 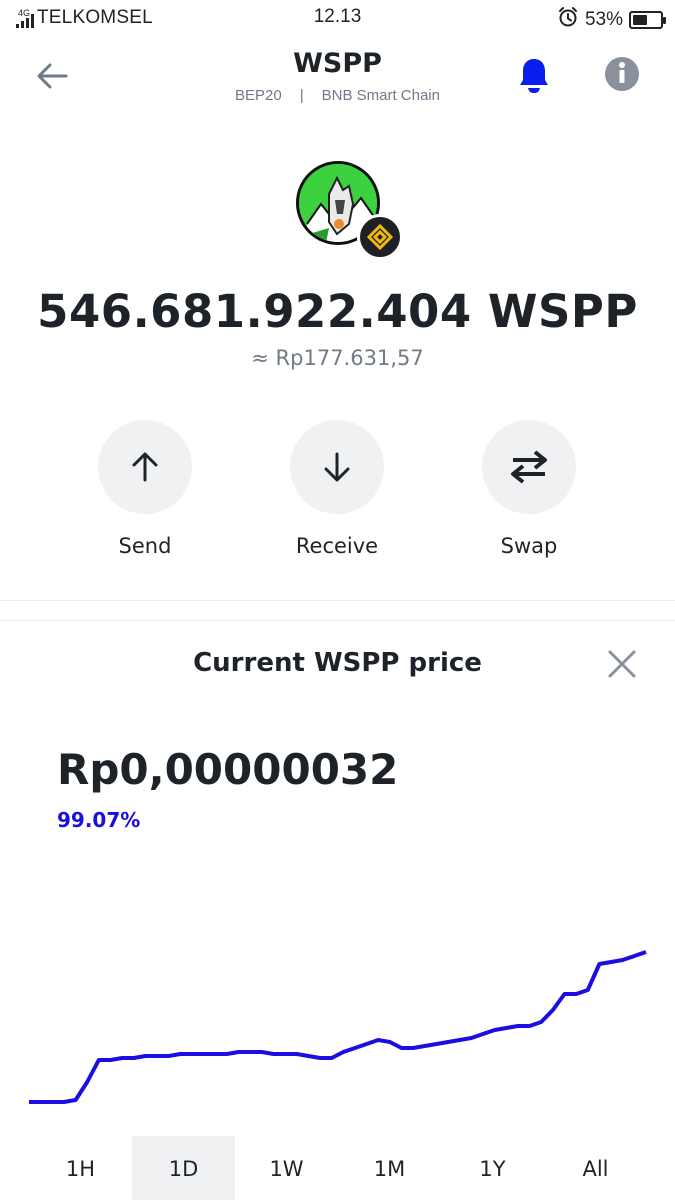 I want to click on receive-label: Receive, so click(x=337, y=546).